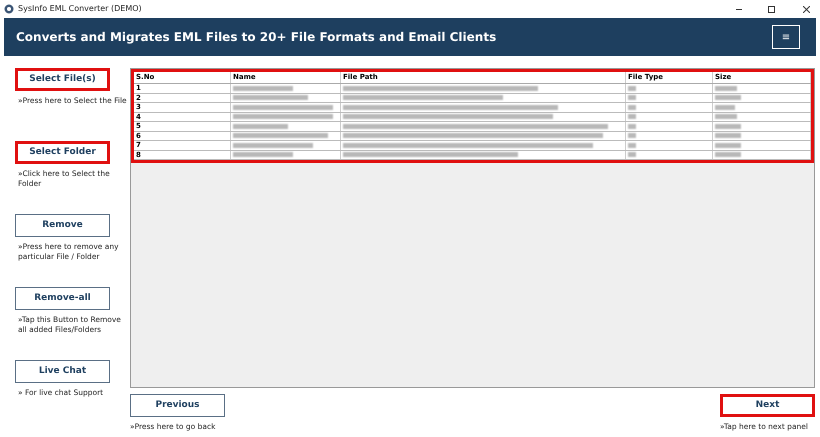 This screenshot has width=820, height=437. I want to click on sidebar-button: Live Chat, so click(62, 371).